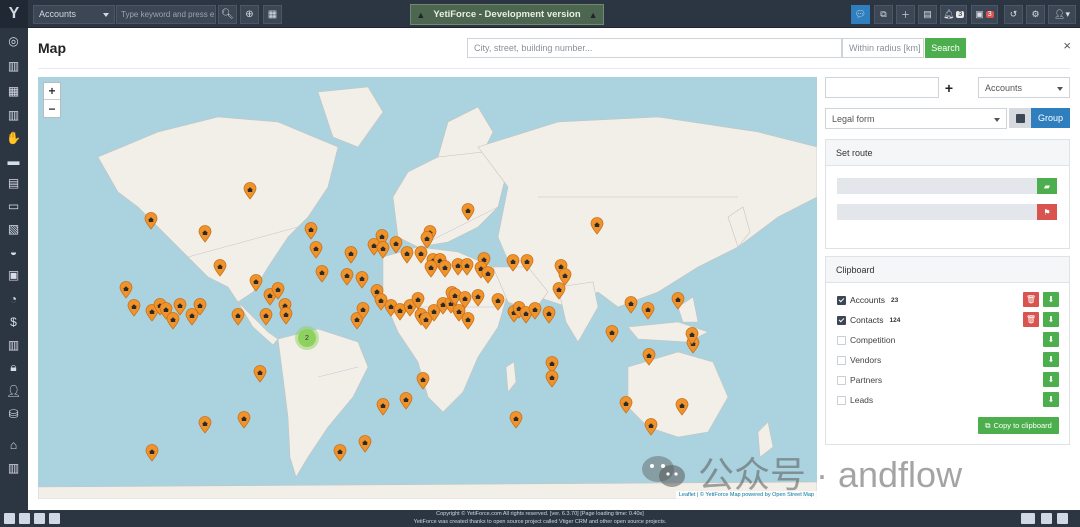  What do you see at coordinates (13, 390) in the screenshot?
I see `user-lock-icon: 👤︎` at bounding box center [13, 390].